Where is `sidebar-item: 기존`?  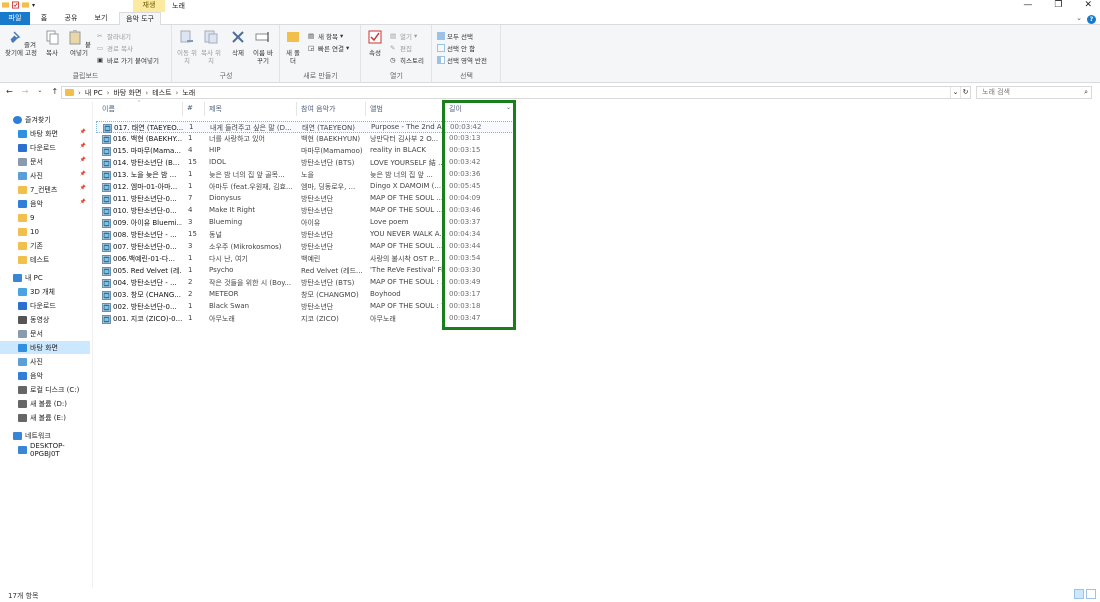 sidebar-item: 기존 is located at coordinates (45, 245).